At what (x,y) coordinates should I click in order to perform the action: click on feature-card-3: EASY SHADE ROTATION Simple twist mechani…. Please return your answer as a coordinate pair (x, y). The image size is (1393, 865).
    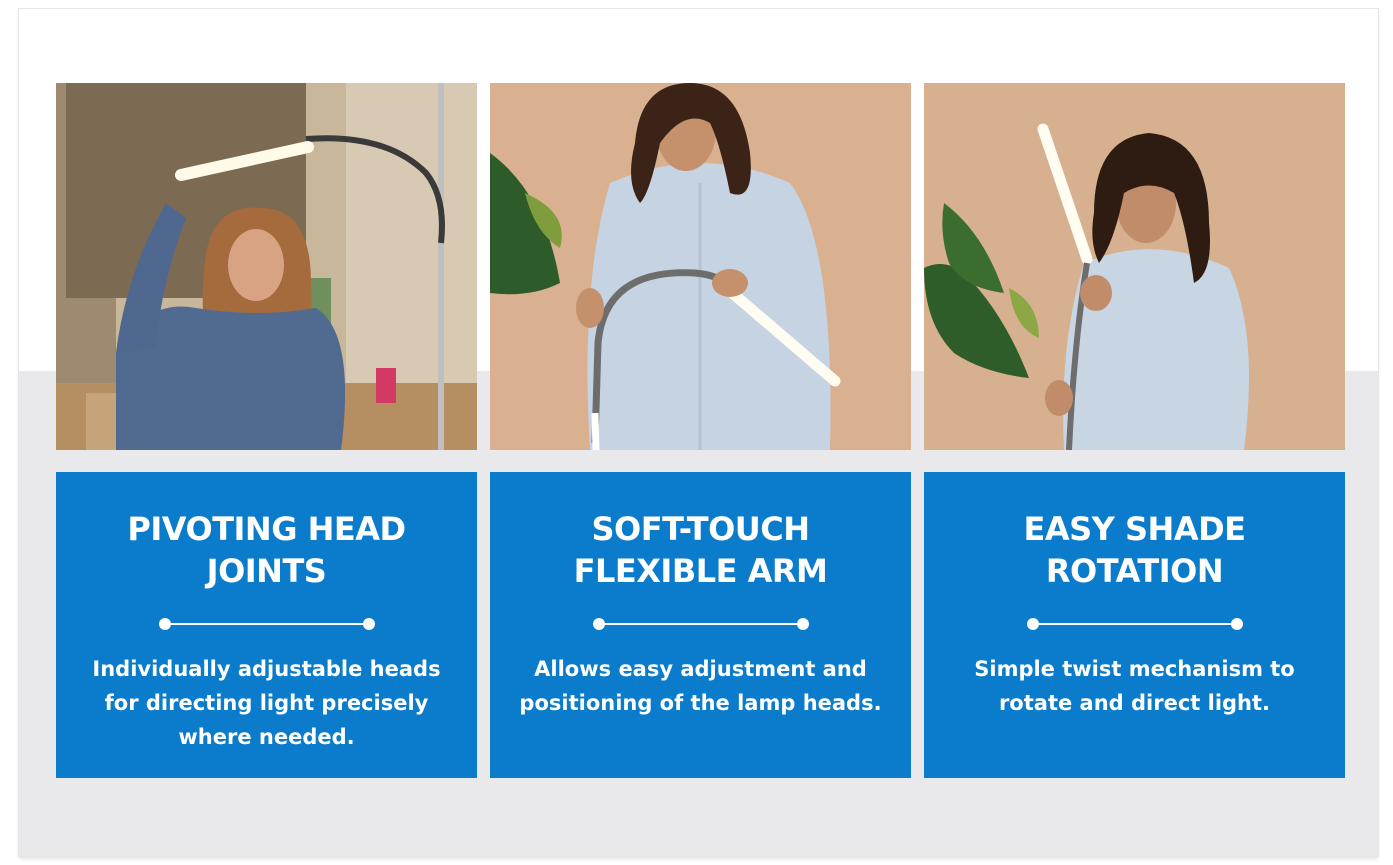
    Looking at the image, I should click on (1134, 625).